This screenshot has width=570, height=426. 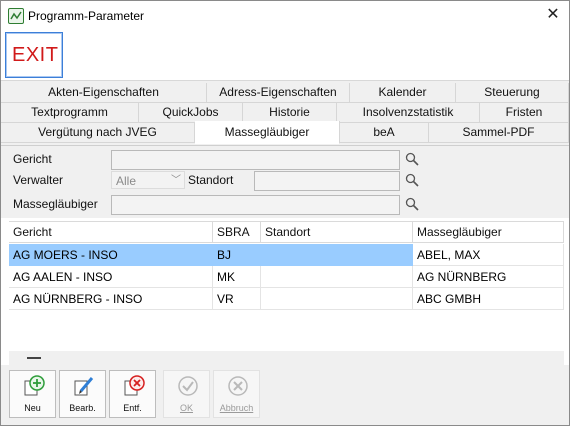 I want to click on checkmark-icon, so click(x=188, y=386).